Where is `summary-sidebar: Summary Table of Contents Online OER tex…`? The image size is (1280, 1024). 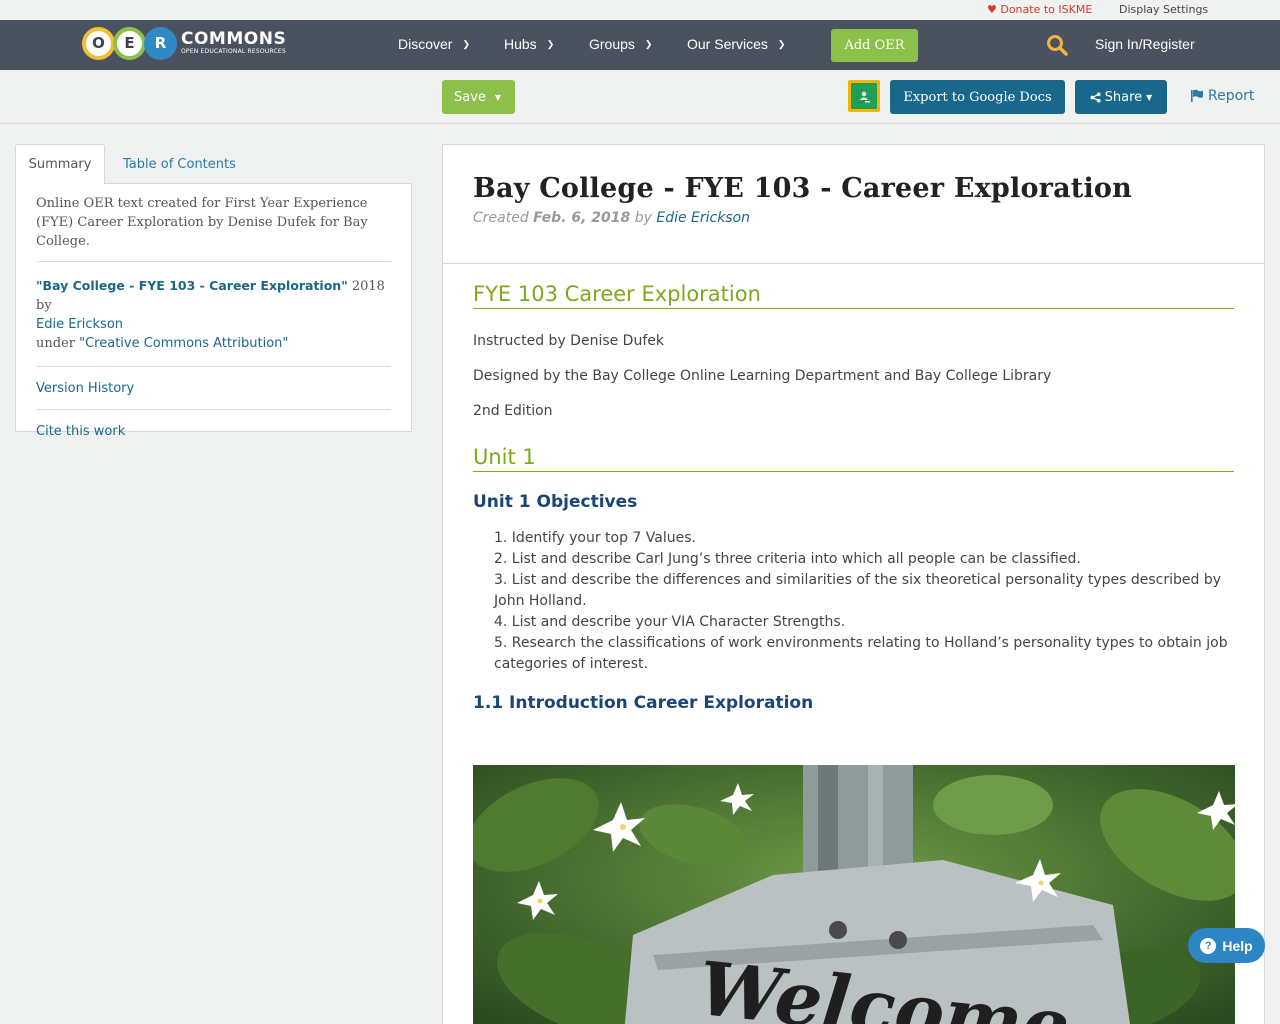 summary-sidebar: Summary Table of Contents Online OER tex… is located at coordinates (213, 291).